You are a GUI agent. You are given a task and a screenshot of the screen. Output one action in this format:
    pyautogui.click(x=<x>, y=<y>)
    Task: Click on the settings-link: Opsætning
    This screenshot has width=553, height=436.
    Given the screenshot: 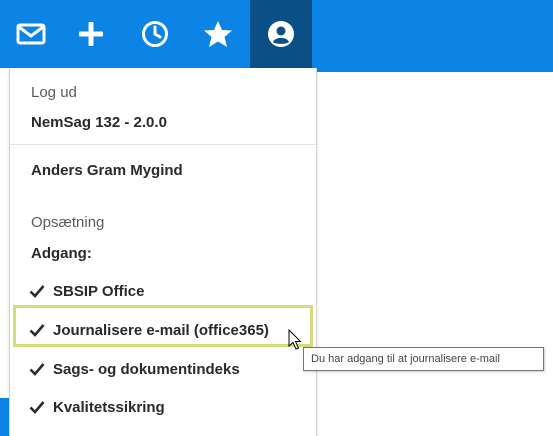 What is the action you would take?
    pyautogui.click(x=67, y=222)
    